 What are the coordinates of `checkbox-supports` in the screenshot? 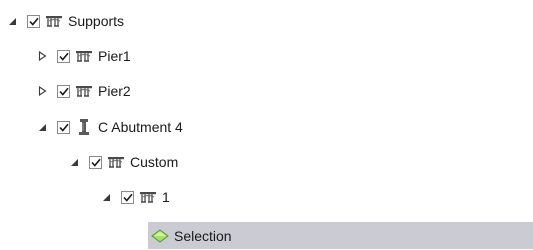 It's located at (33, 21).